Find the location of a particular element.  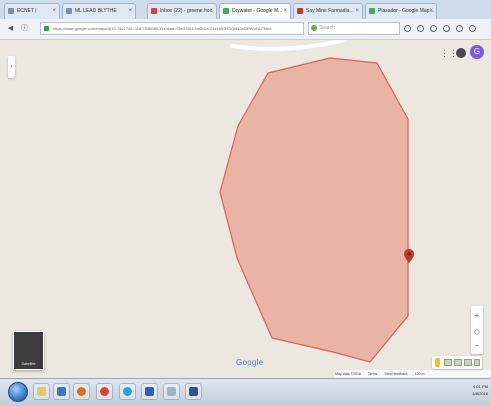

satellite-toggle: Satellite is located at coordinates (28, 350).